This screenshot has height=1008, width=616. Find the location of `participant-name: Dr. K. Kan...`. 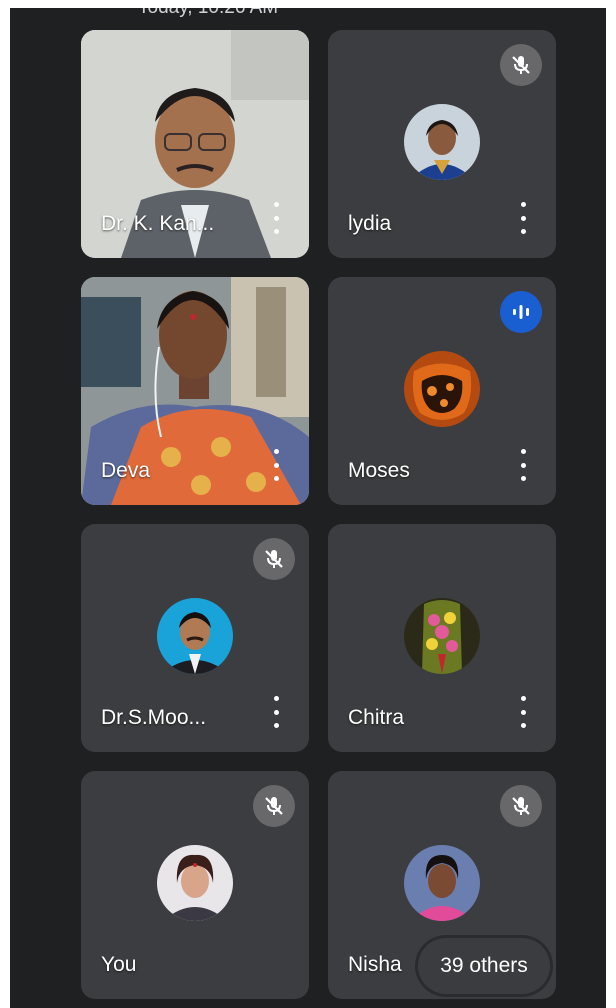

participant-name: Dr. K. Kan... is located at coordinates (158, 223).